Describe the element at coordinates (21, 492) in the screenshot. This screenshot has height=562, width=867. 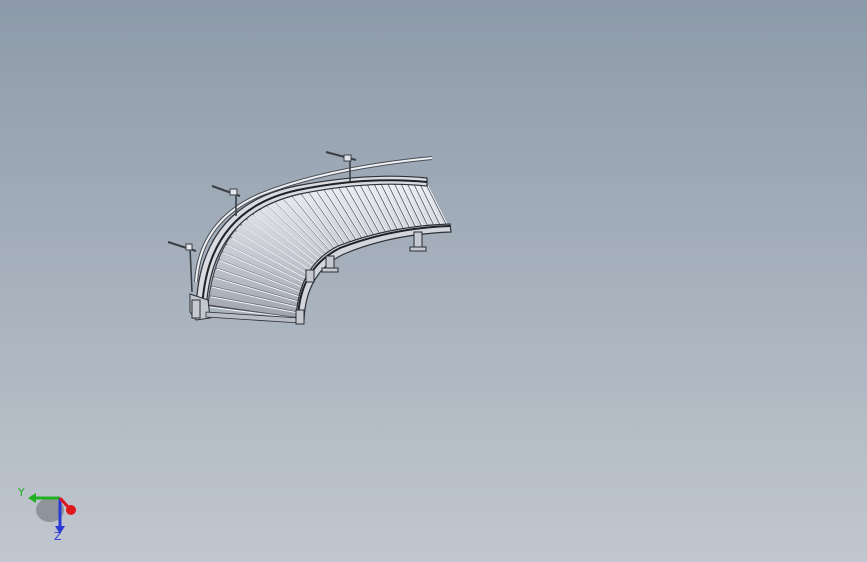
I see `y-axis-label: Y` at that location.